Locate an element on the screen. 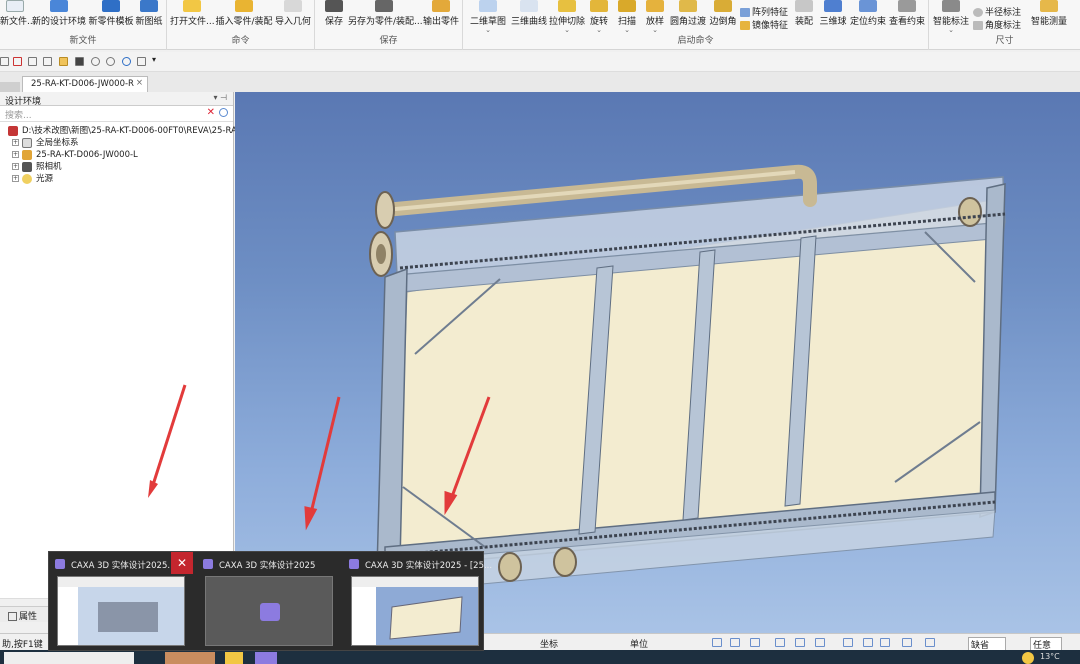 This screenshot has width=1080, height=664. chamfer-button: 边倒角 is located at coordinates (723, 17).